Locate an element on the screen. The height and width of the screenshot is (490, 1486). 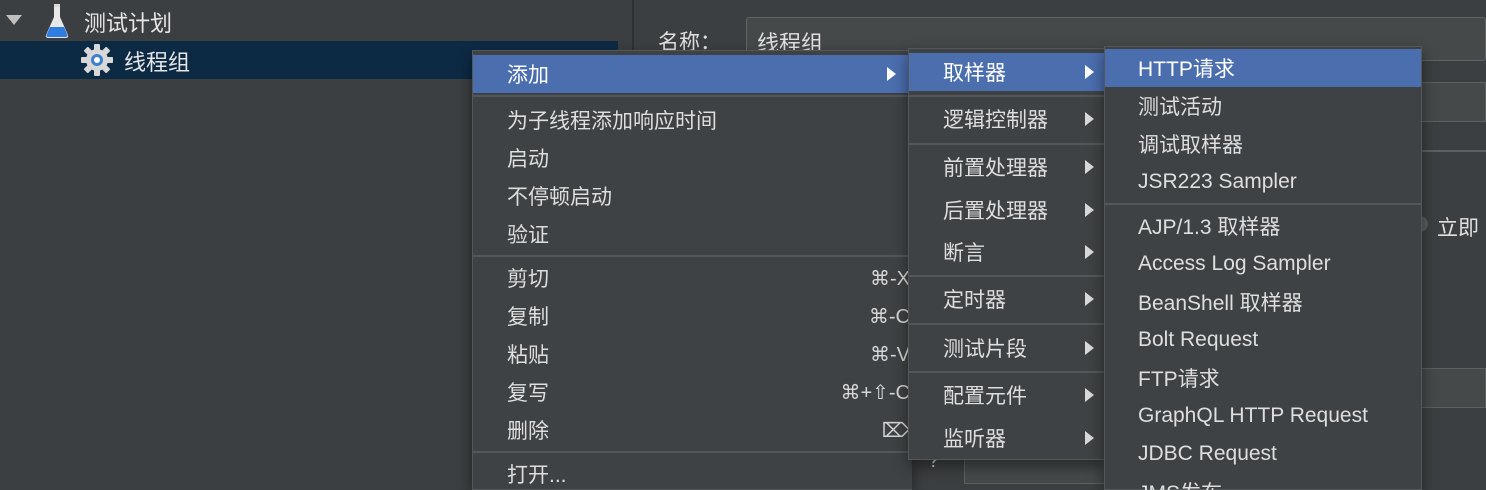
menu-item-logic-controller: 逻辑控制器 is located at coordinates (1007, 119).